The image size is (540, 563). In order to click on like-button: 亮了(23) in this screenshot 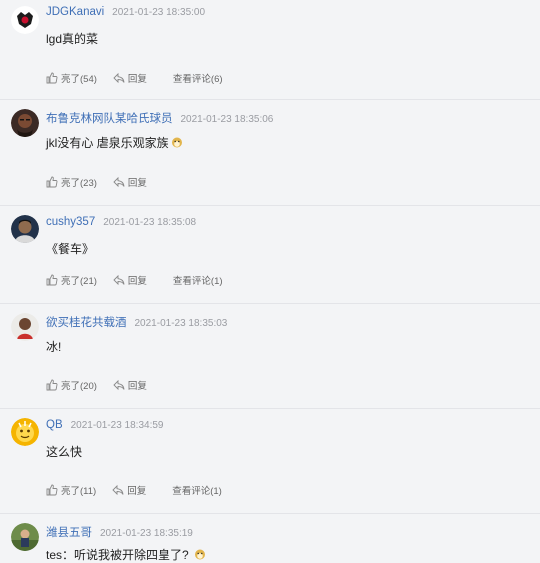, I will do `click(71, 182)`.